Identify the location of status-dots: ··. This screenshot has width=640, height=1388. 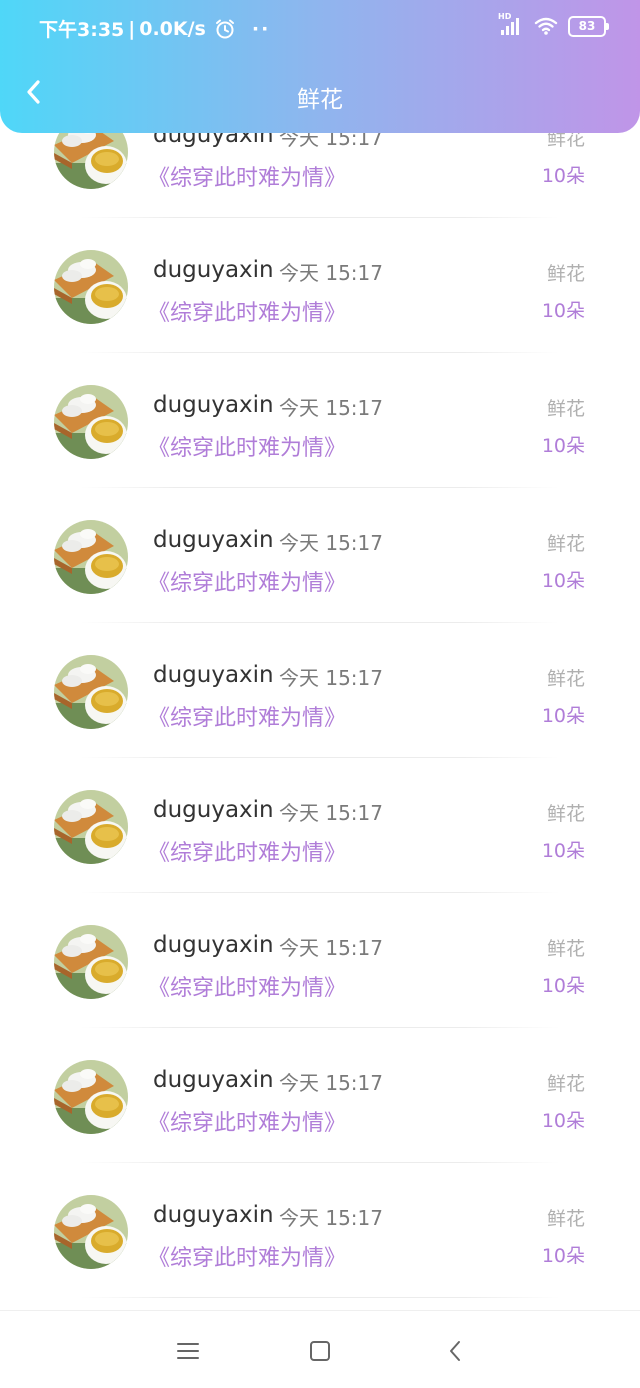
(261, 28).